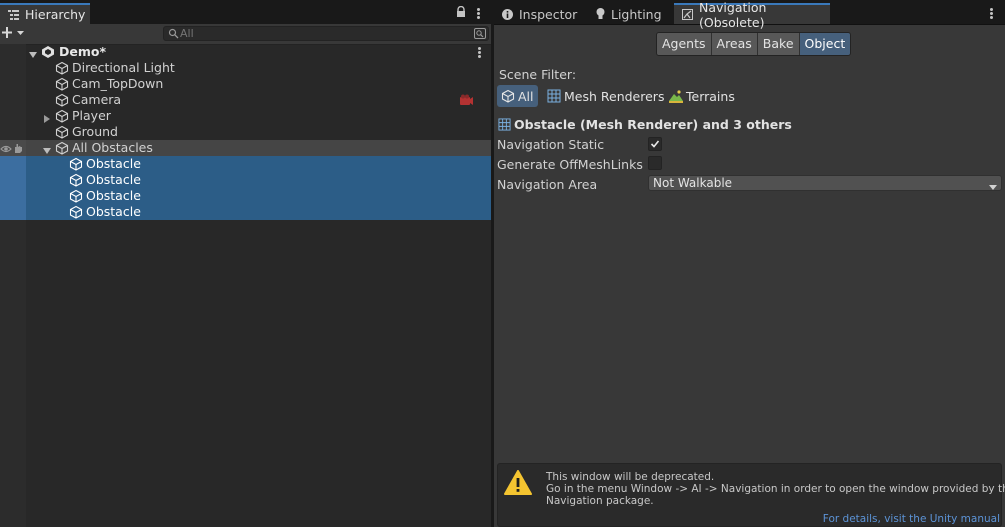  Describe the element at coordinates (630, 477) in the screenshot. I see `help-line-1: This window will be deprecated.` at that location.